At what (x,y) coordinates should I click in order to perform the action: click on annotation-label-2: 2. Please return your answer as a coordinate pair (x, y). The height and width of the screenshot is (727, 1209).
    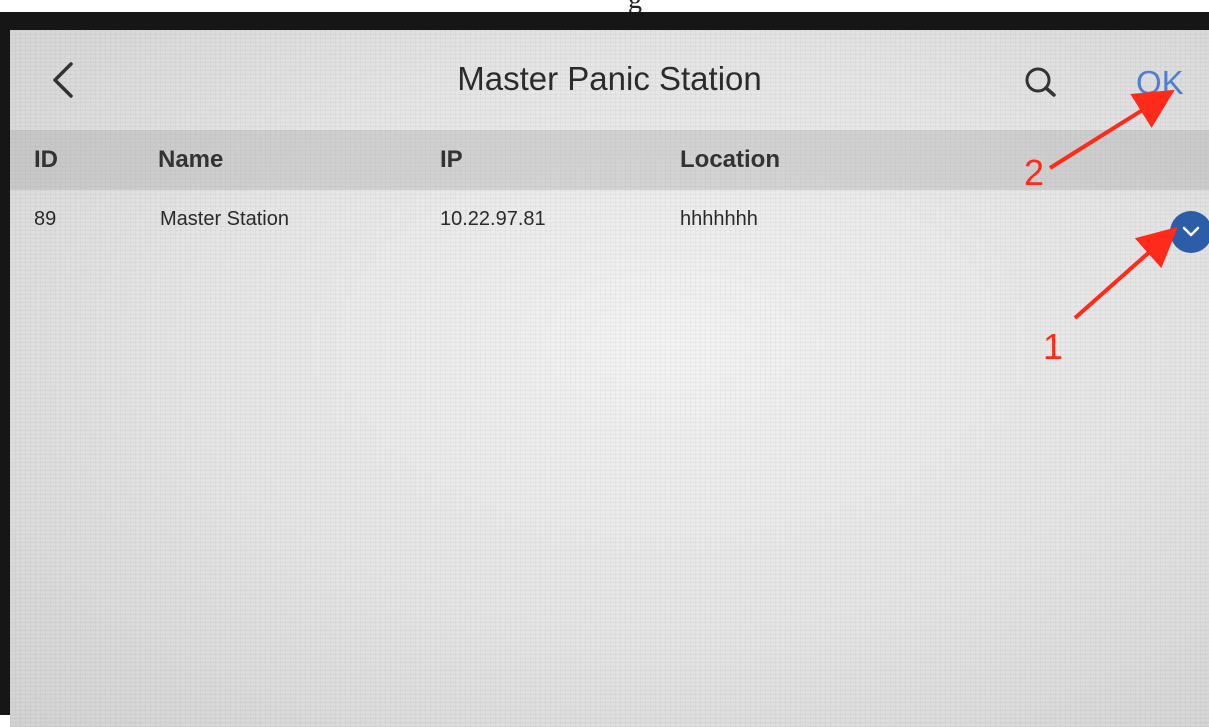
    Looking at the image, I should click on (1034, 172).